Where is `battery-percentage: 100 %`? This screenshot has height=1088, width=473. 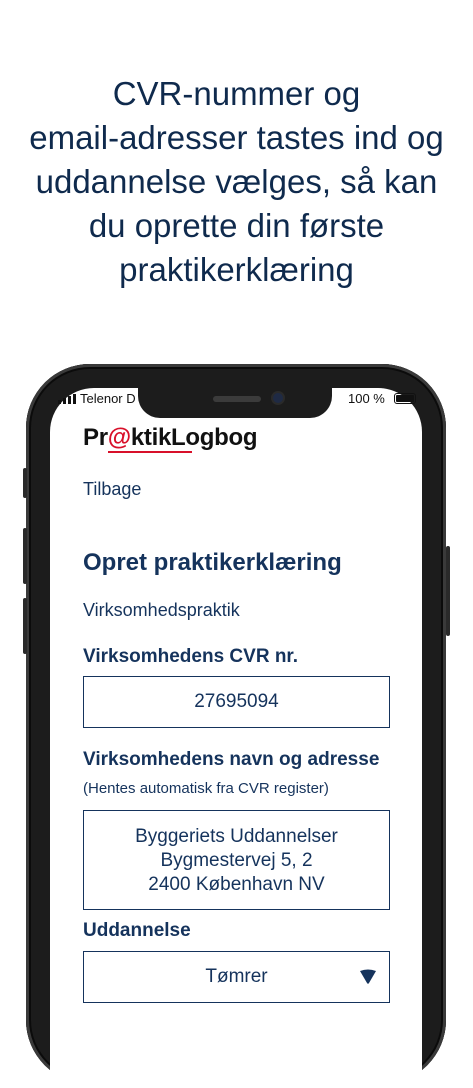
battery-percentage: 100 % is located at coordinates (366, 398).